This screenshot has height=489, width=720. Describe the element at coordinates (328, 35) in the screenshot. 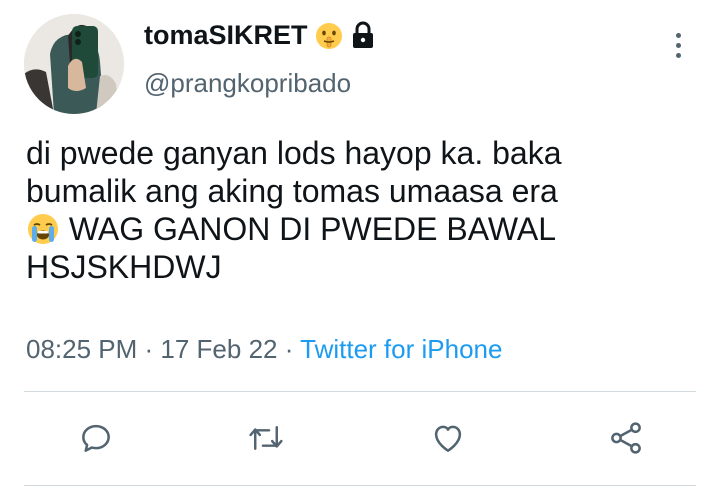

I see `shushing-face-emoji` at that location.